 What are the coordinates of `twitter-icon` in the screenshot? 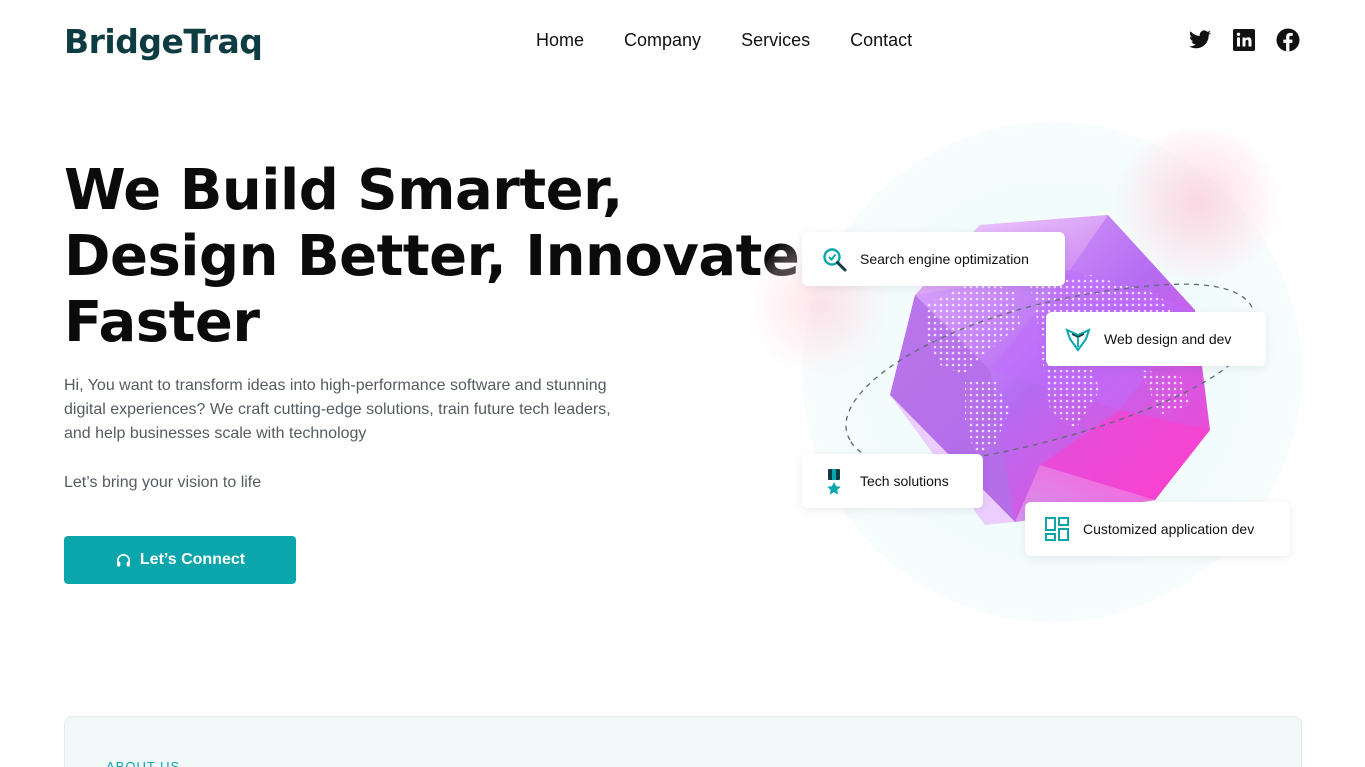 It's located at (1200, 40).